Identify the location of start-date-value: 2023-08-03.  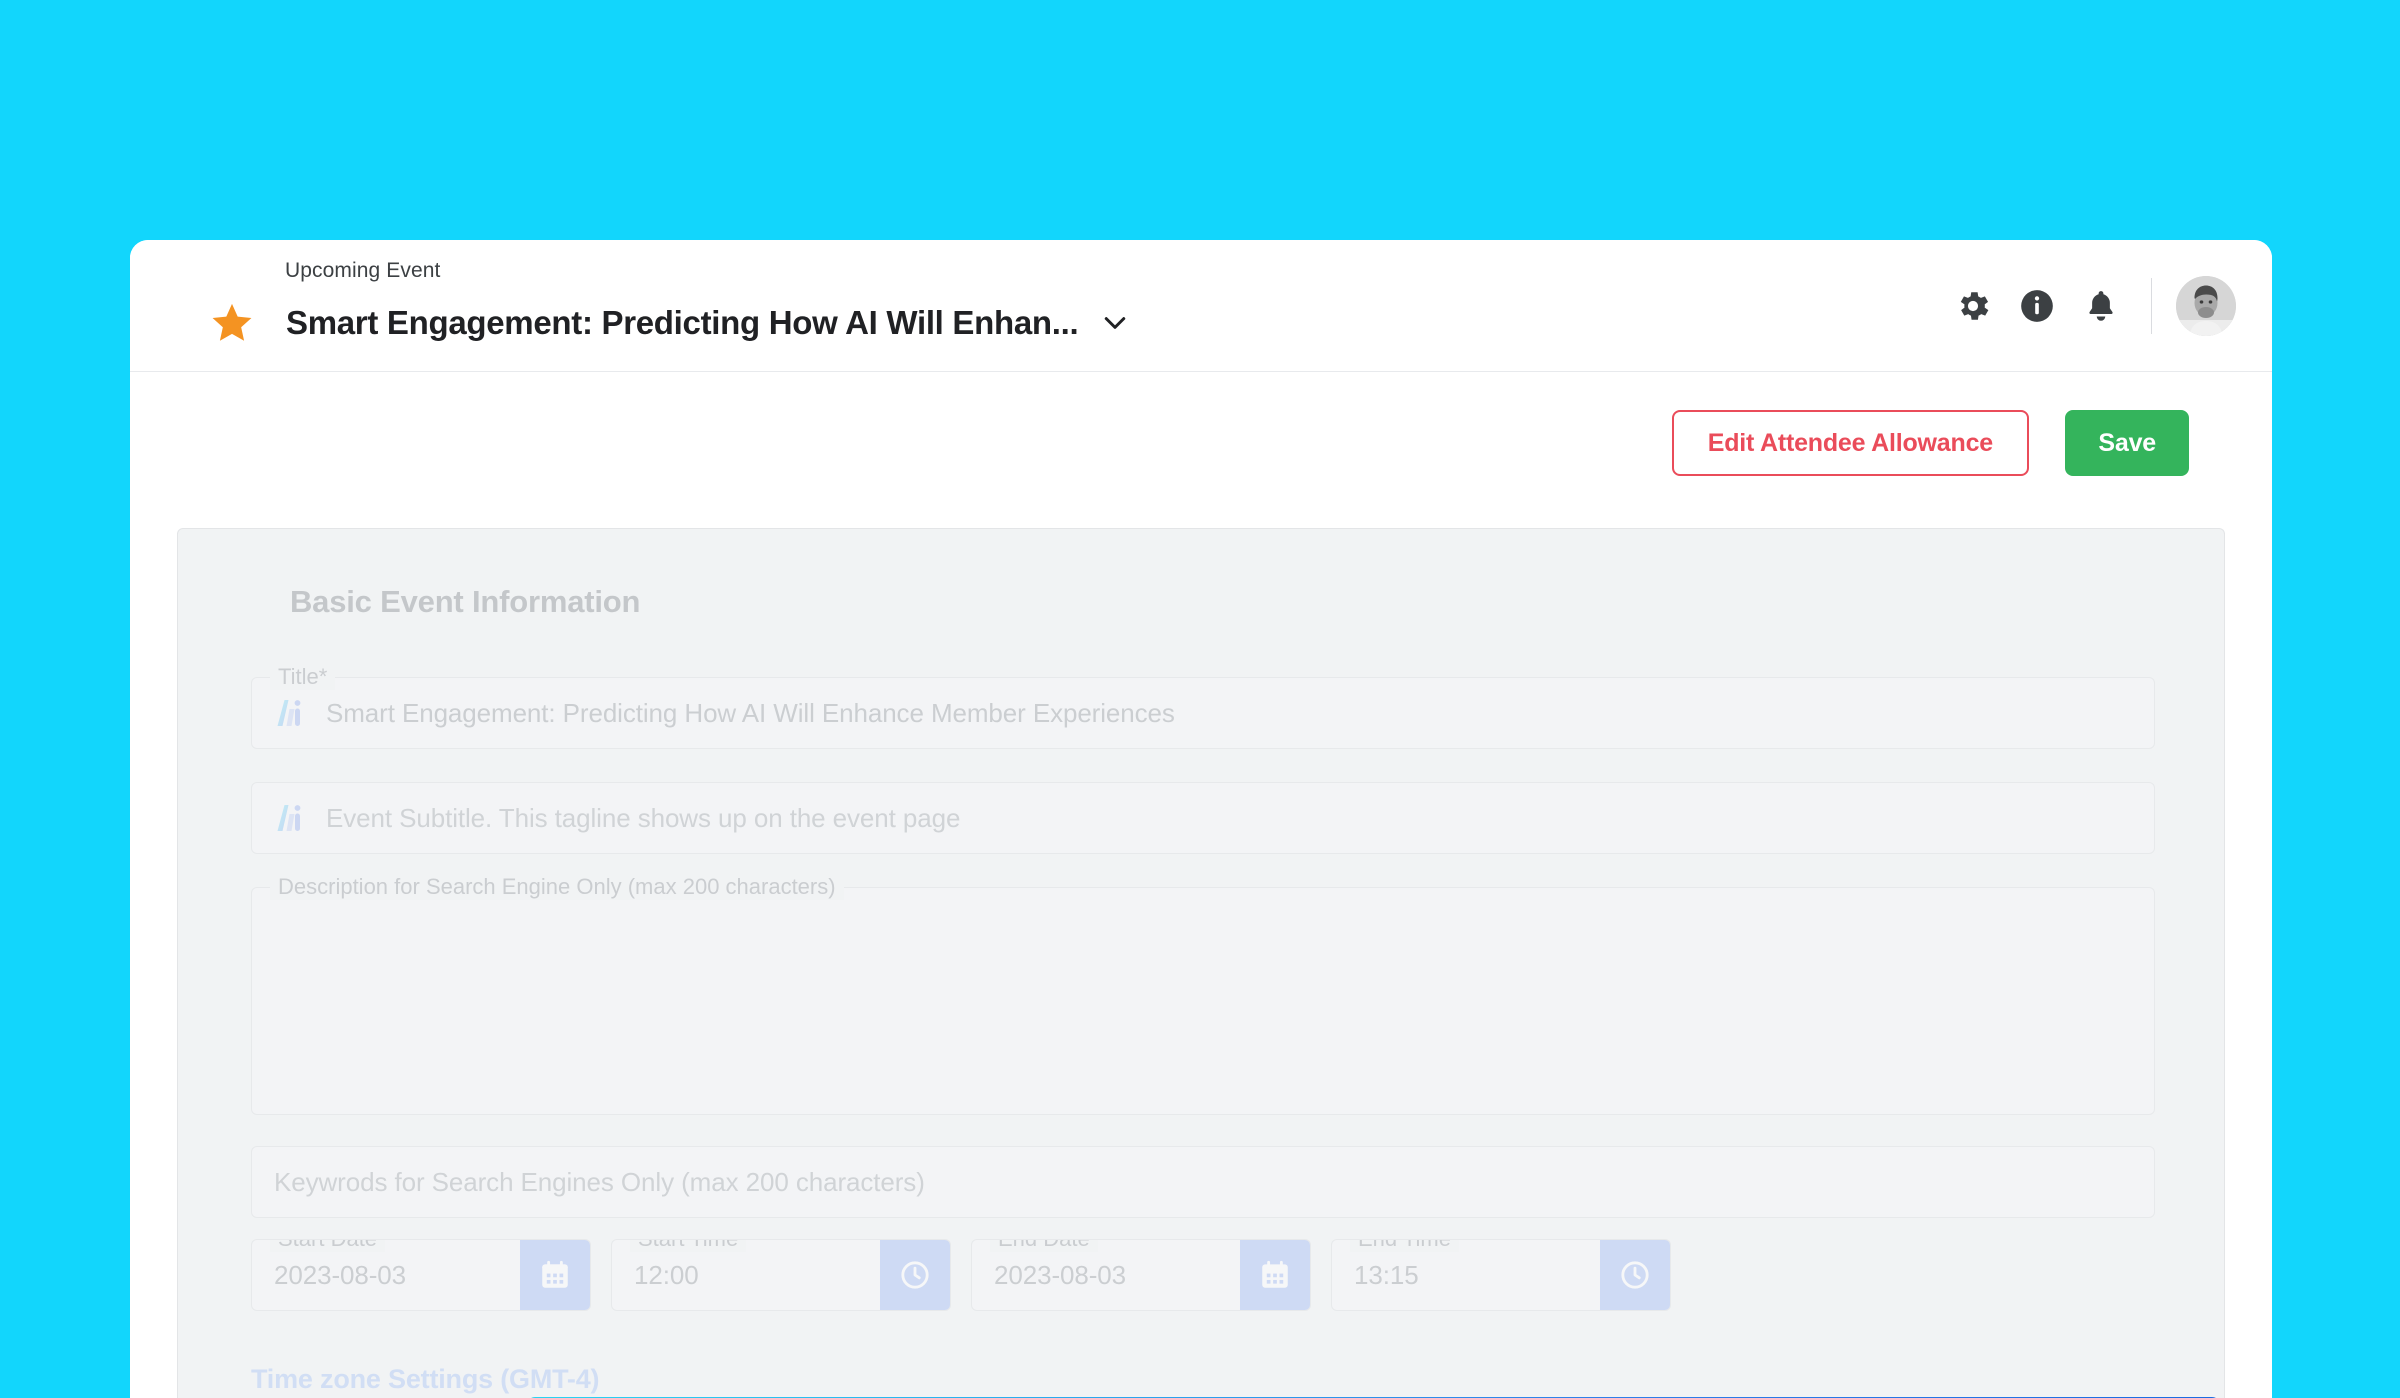
(340, 1274).